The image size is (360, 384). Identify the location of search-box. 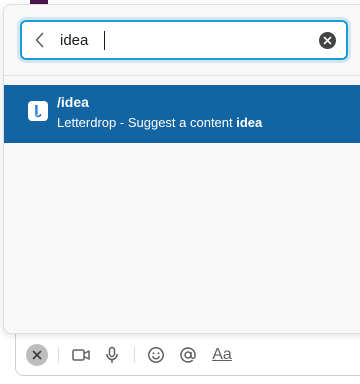
(184, 40).